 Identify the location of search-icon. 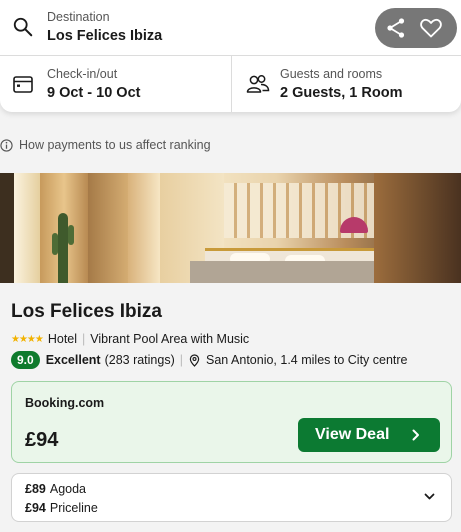
(23, 27).